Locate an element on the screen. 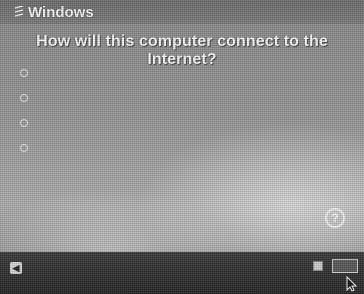 Image resolution: width=364 pixels, height=294 pixels. back-arrow-icon: ◀ is located at coordinates (16, 268).